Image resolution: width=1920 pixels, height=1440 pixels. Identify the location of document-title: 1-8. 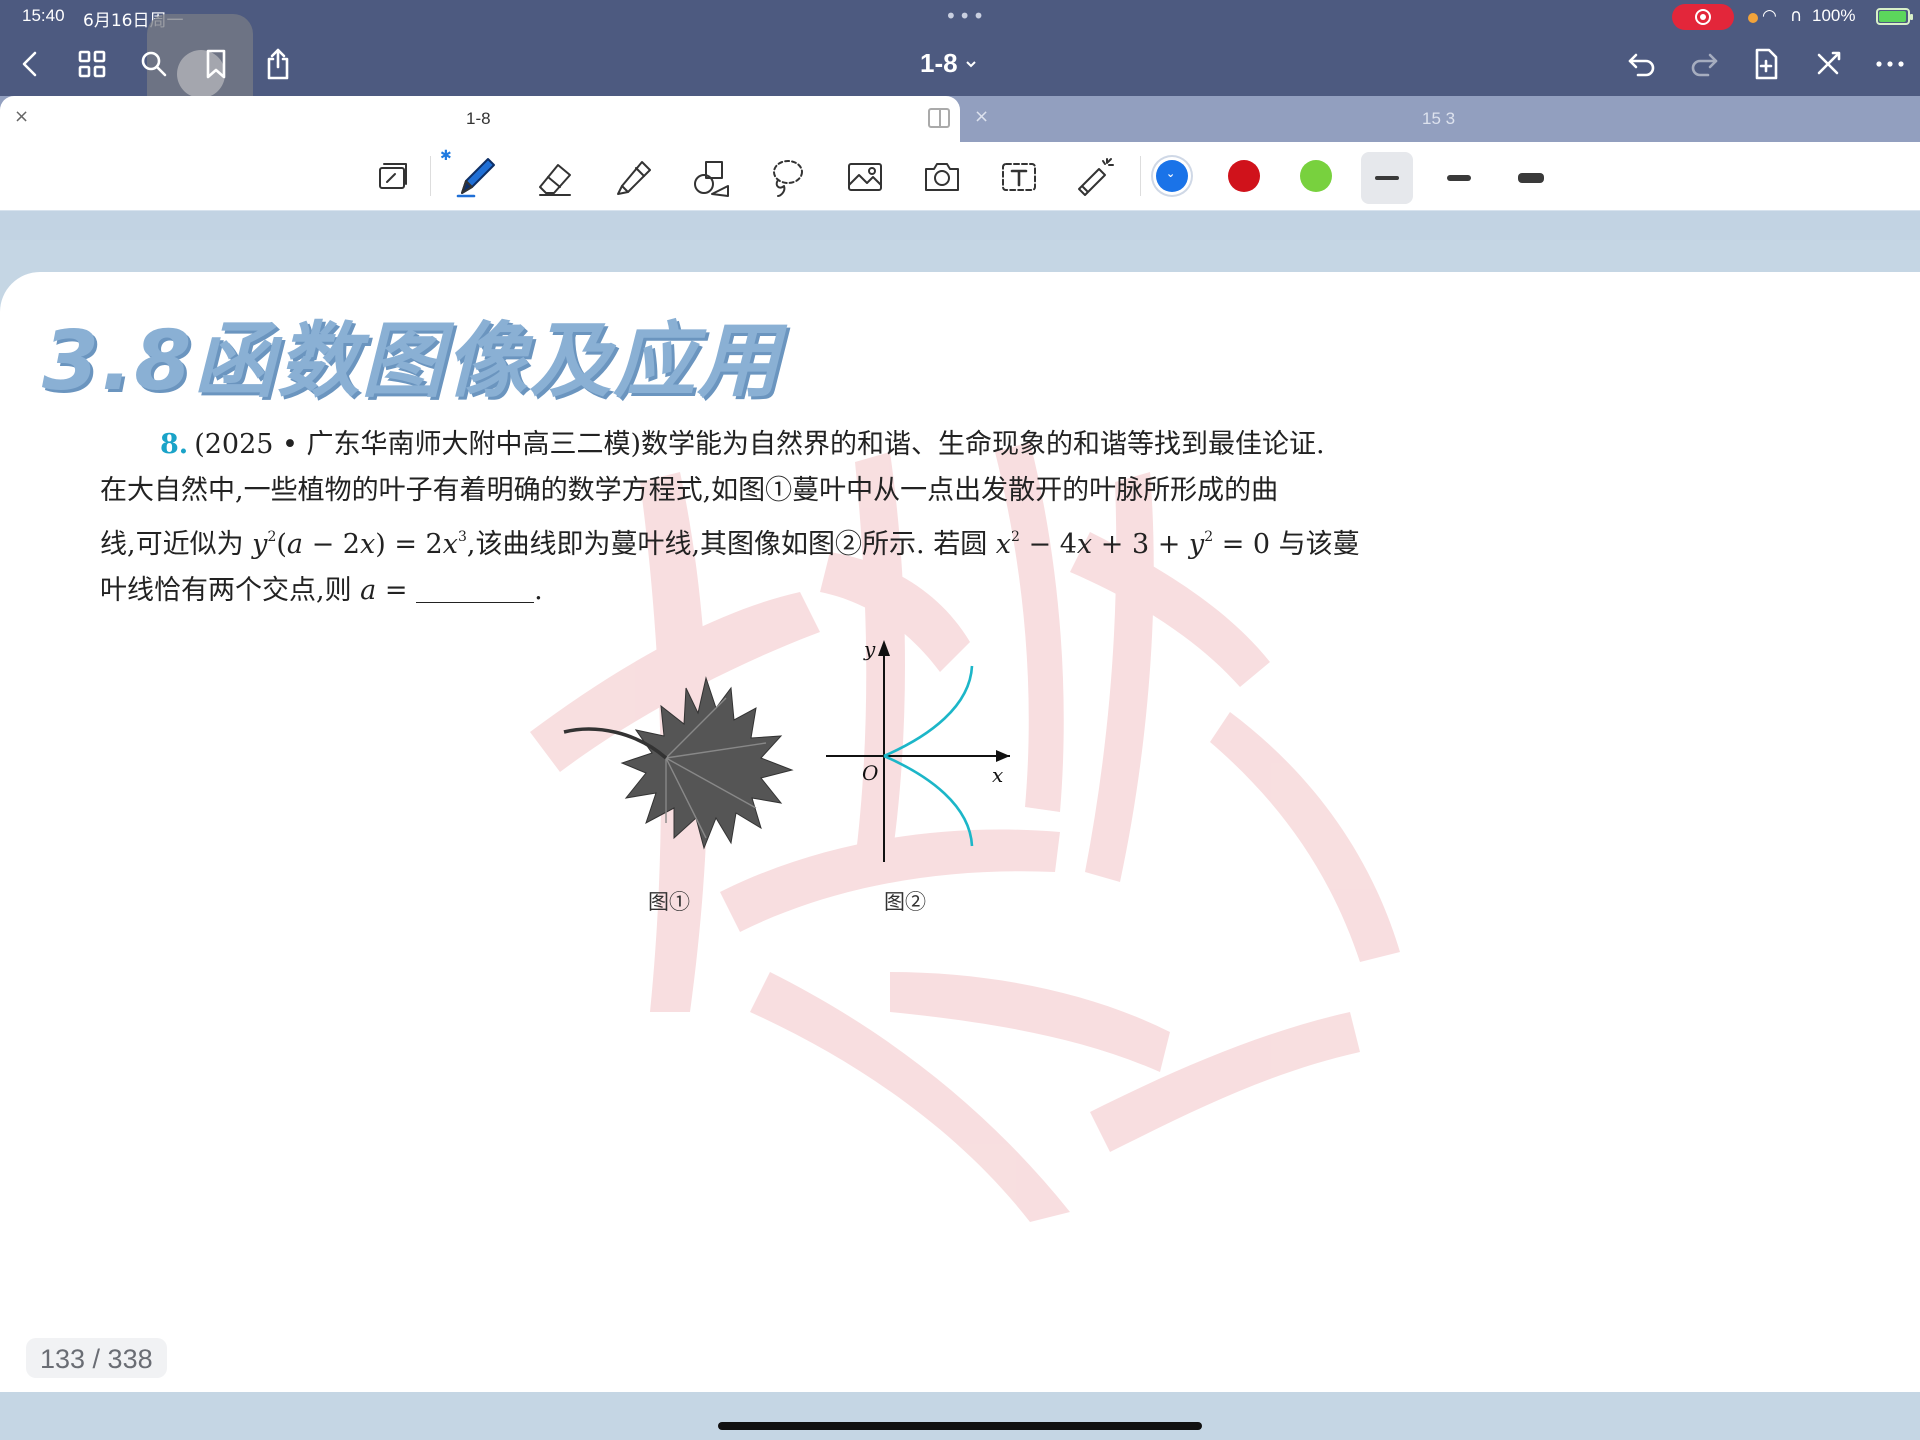
(939, 63).